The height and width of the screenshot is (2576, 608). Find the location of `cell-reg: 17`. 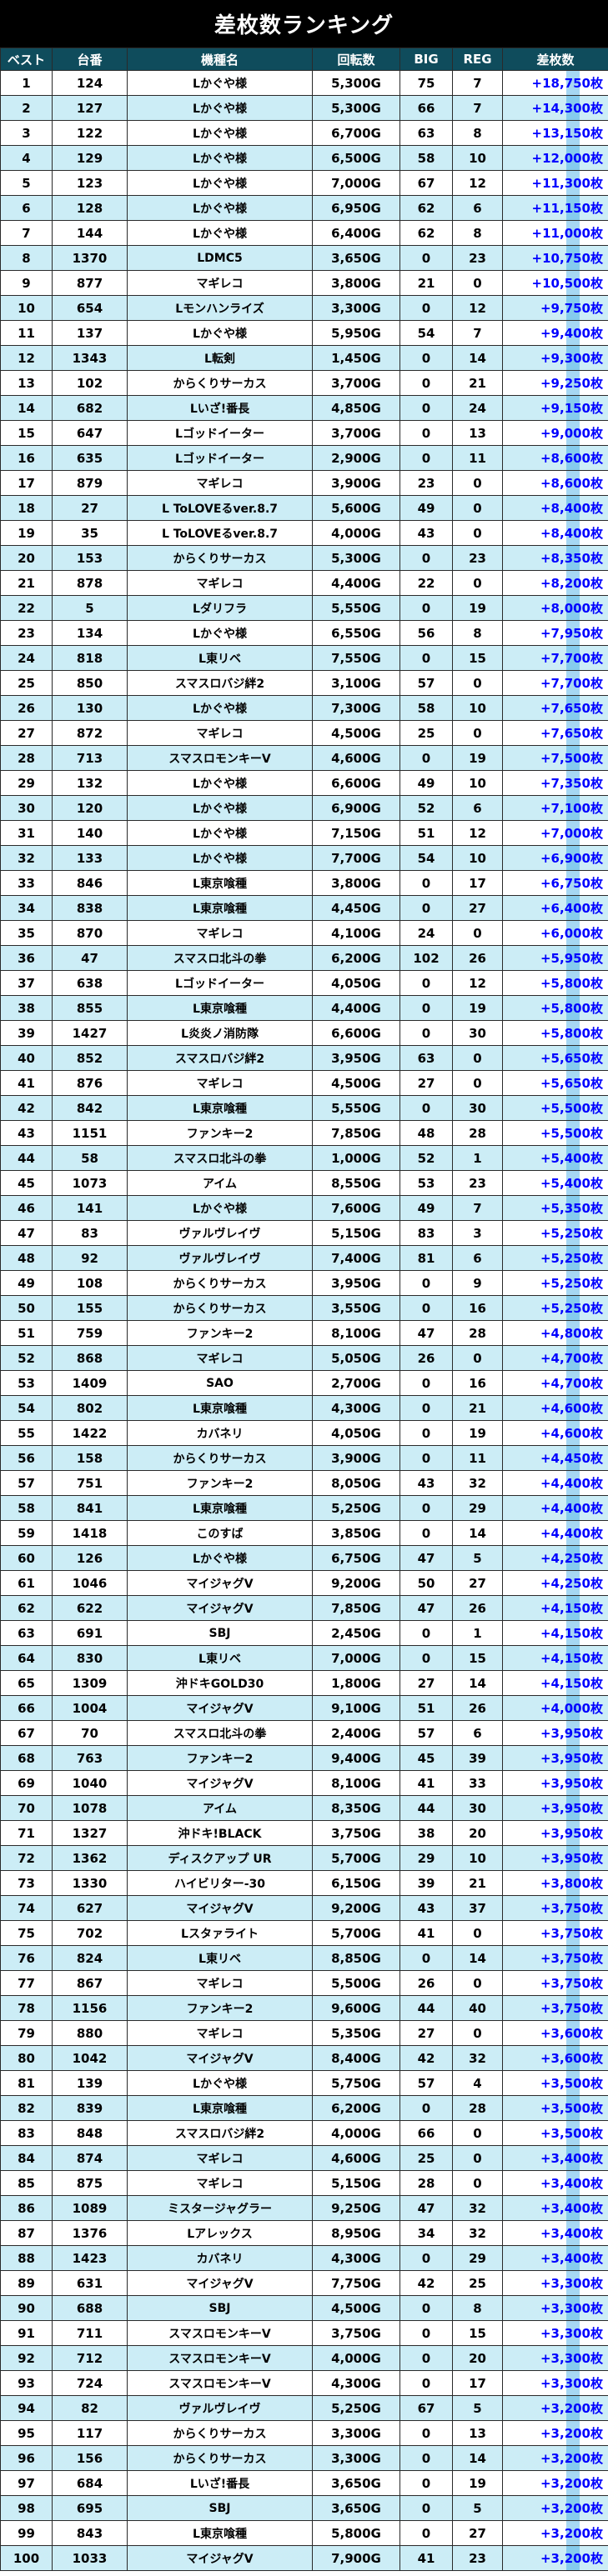

cell-reg: 17 is located at coordinates (478, 883).